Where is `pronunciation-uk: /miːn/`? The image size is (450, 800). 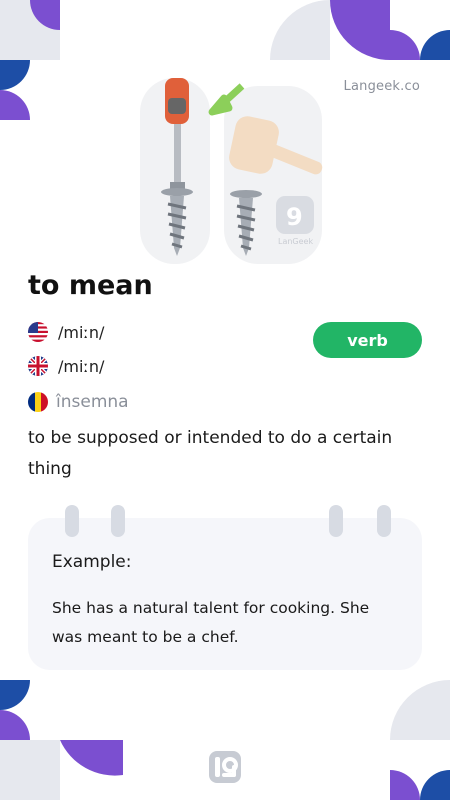
pronunciation-uk: /miːn/ is located at coordinates (66, 366).